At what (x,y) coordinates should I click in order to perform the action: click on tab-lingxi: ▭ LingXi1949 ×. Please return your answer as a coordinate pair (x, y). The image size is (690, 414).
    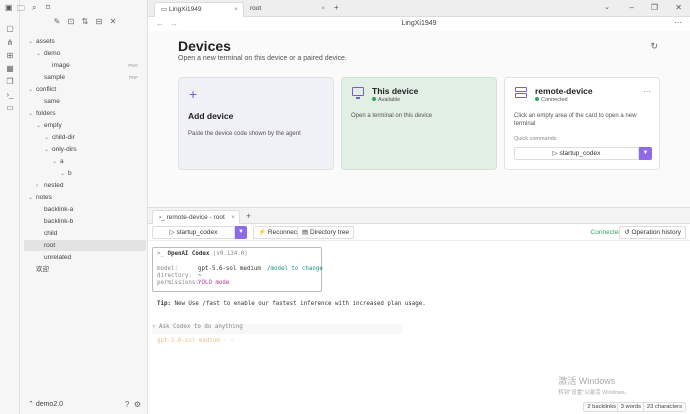
    Looking at the image, I should click on (199, 9).